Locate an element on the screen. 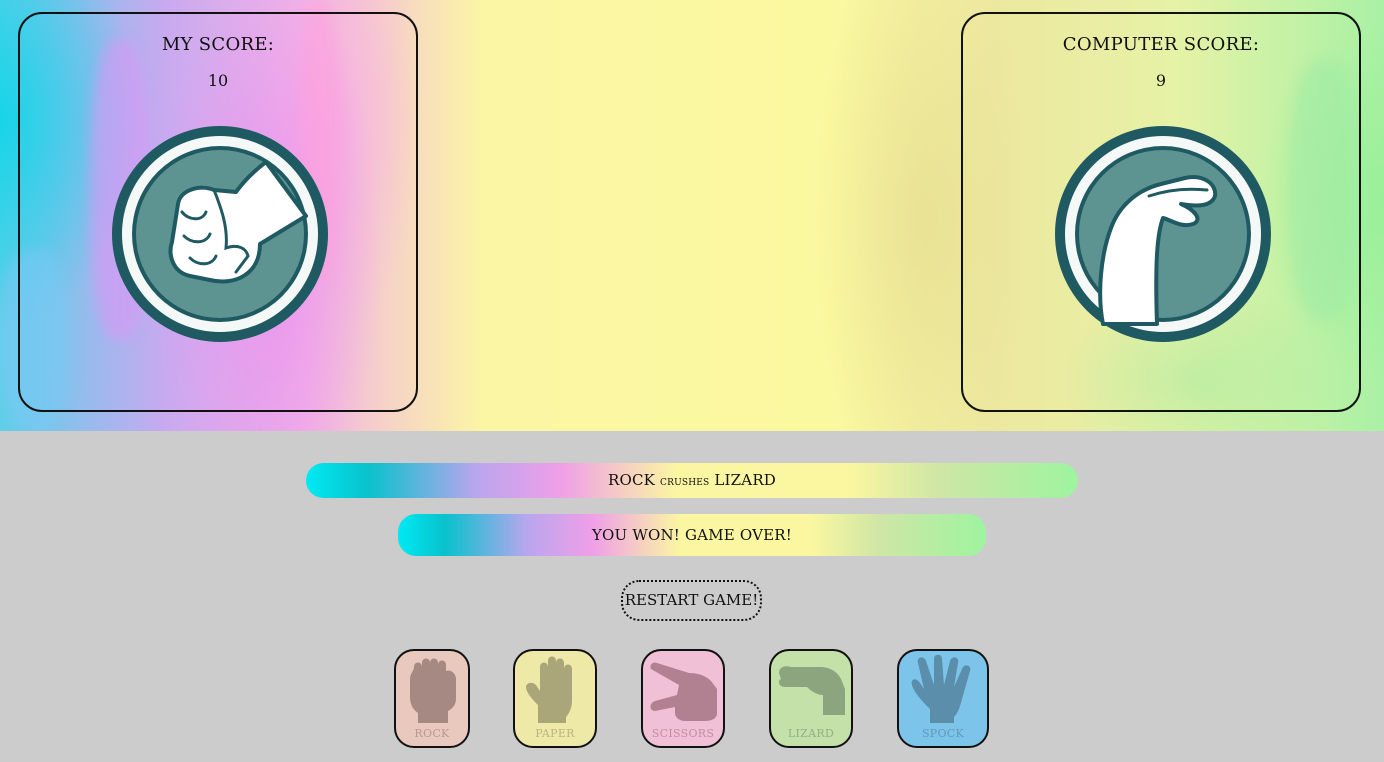 This screenshot has height=762, width=1384. player-score-value: 10 is located at coordinates (218, 80).